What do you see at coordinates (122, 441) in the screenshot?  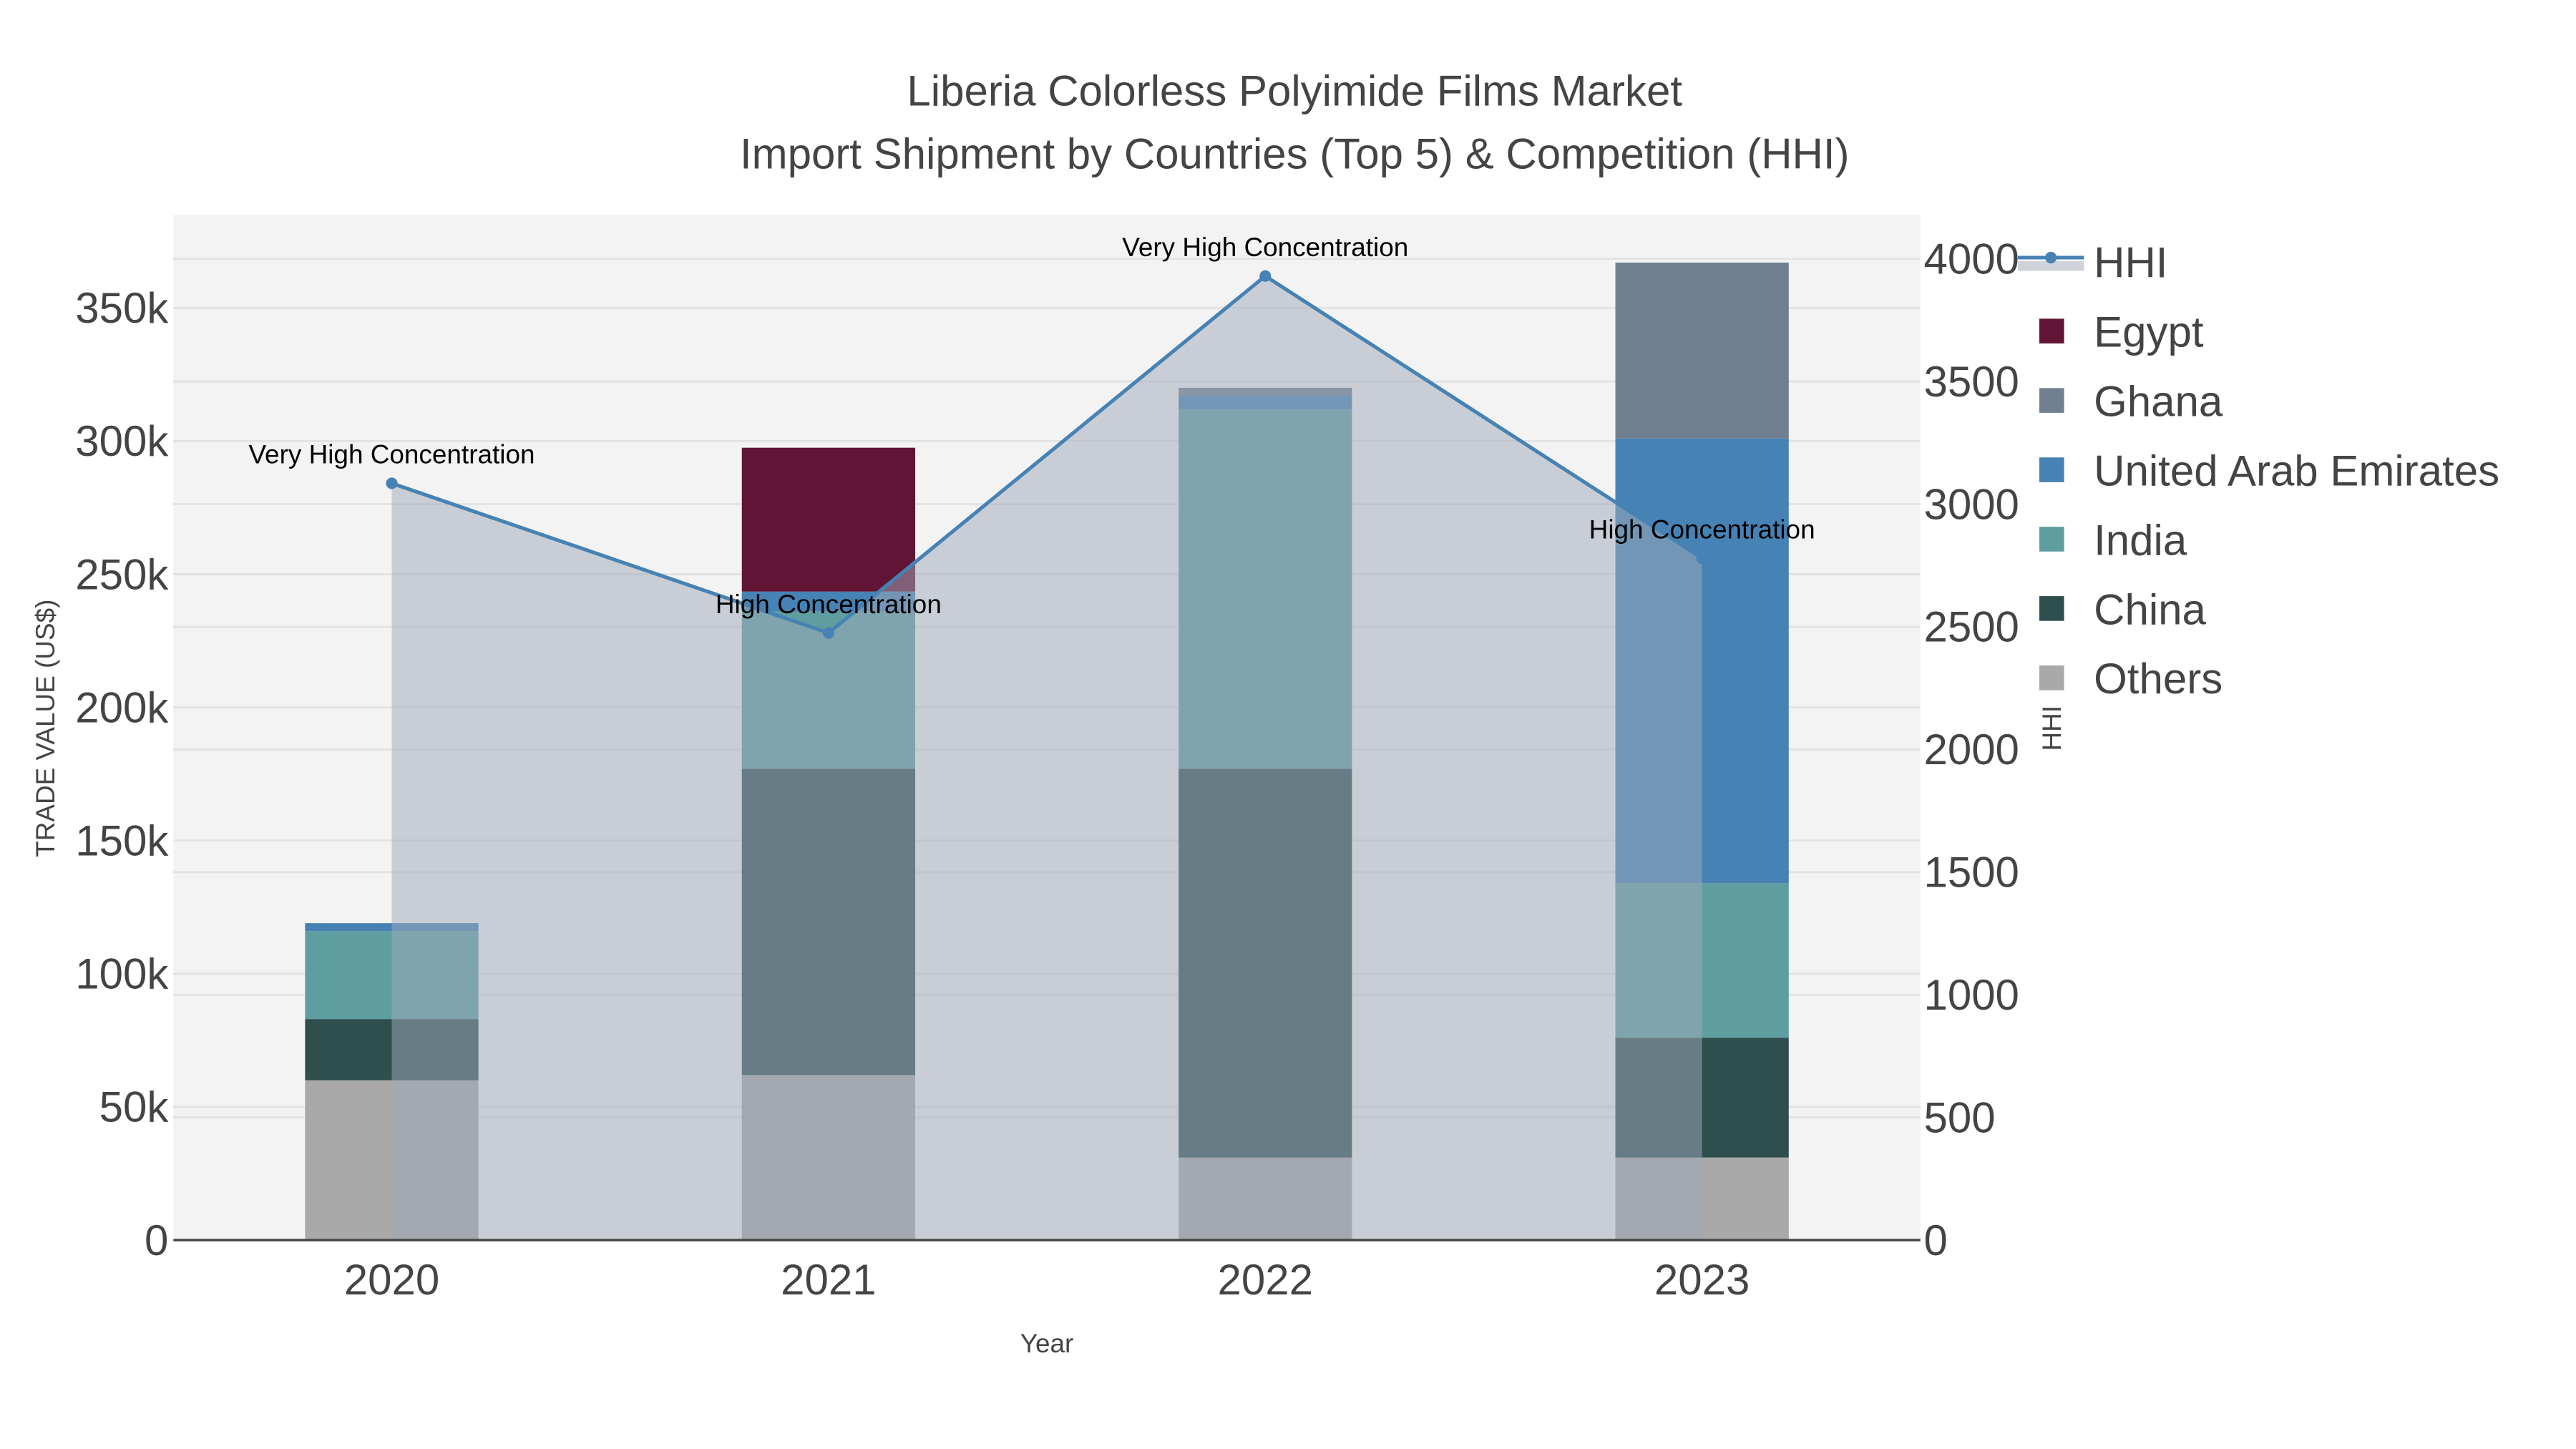 I see `y-tick-label: 300k` at bounding box center [122, 441].